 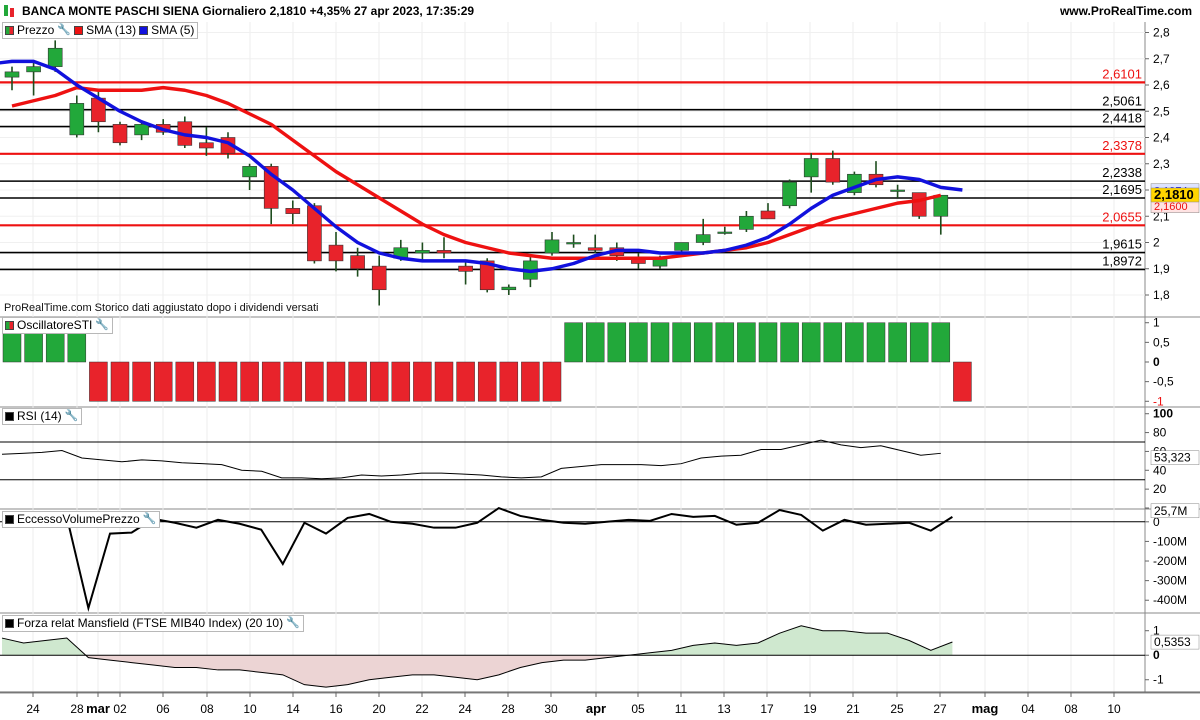 I want to click on brand-link: www.ProRealTime.com, so click(x=1126, y=11).